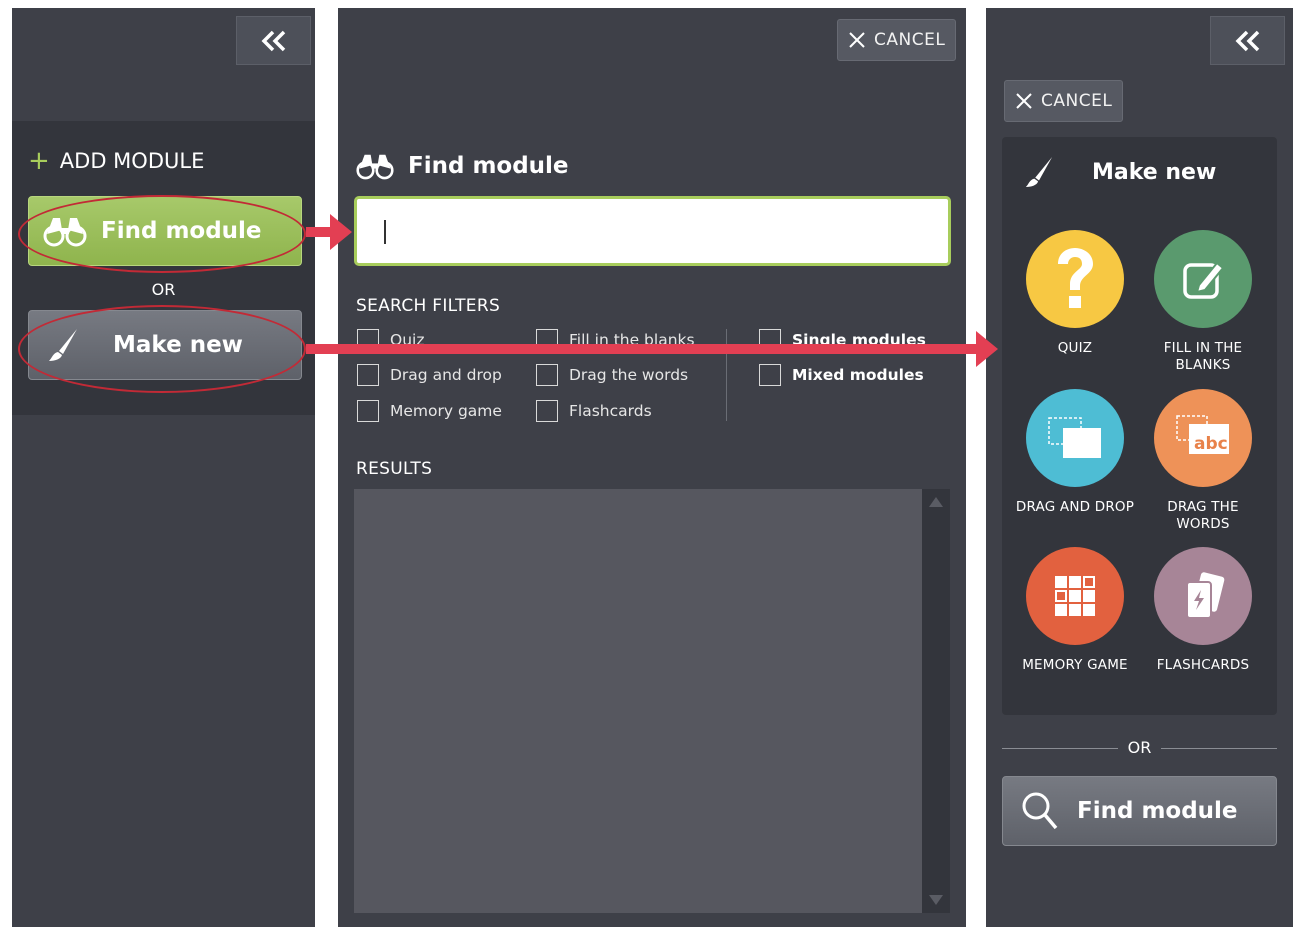 The height and width of the screenshot is (927, 1296). I want to click on filter-label: Memory game, so click(446, 411).